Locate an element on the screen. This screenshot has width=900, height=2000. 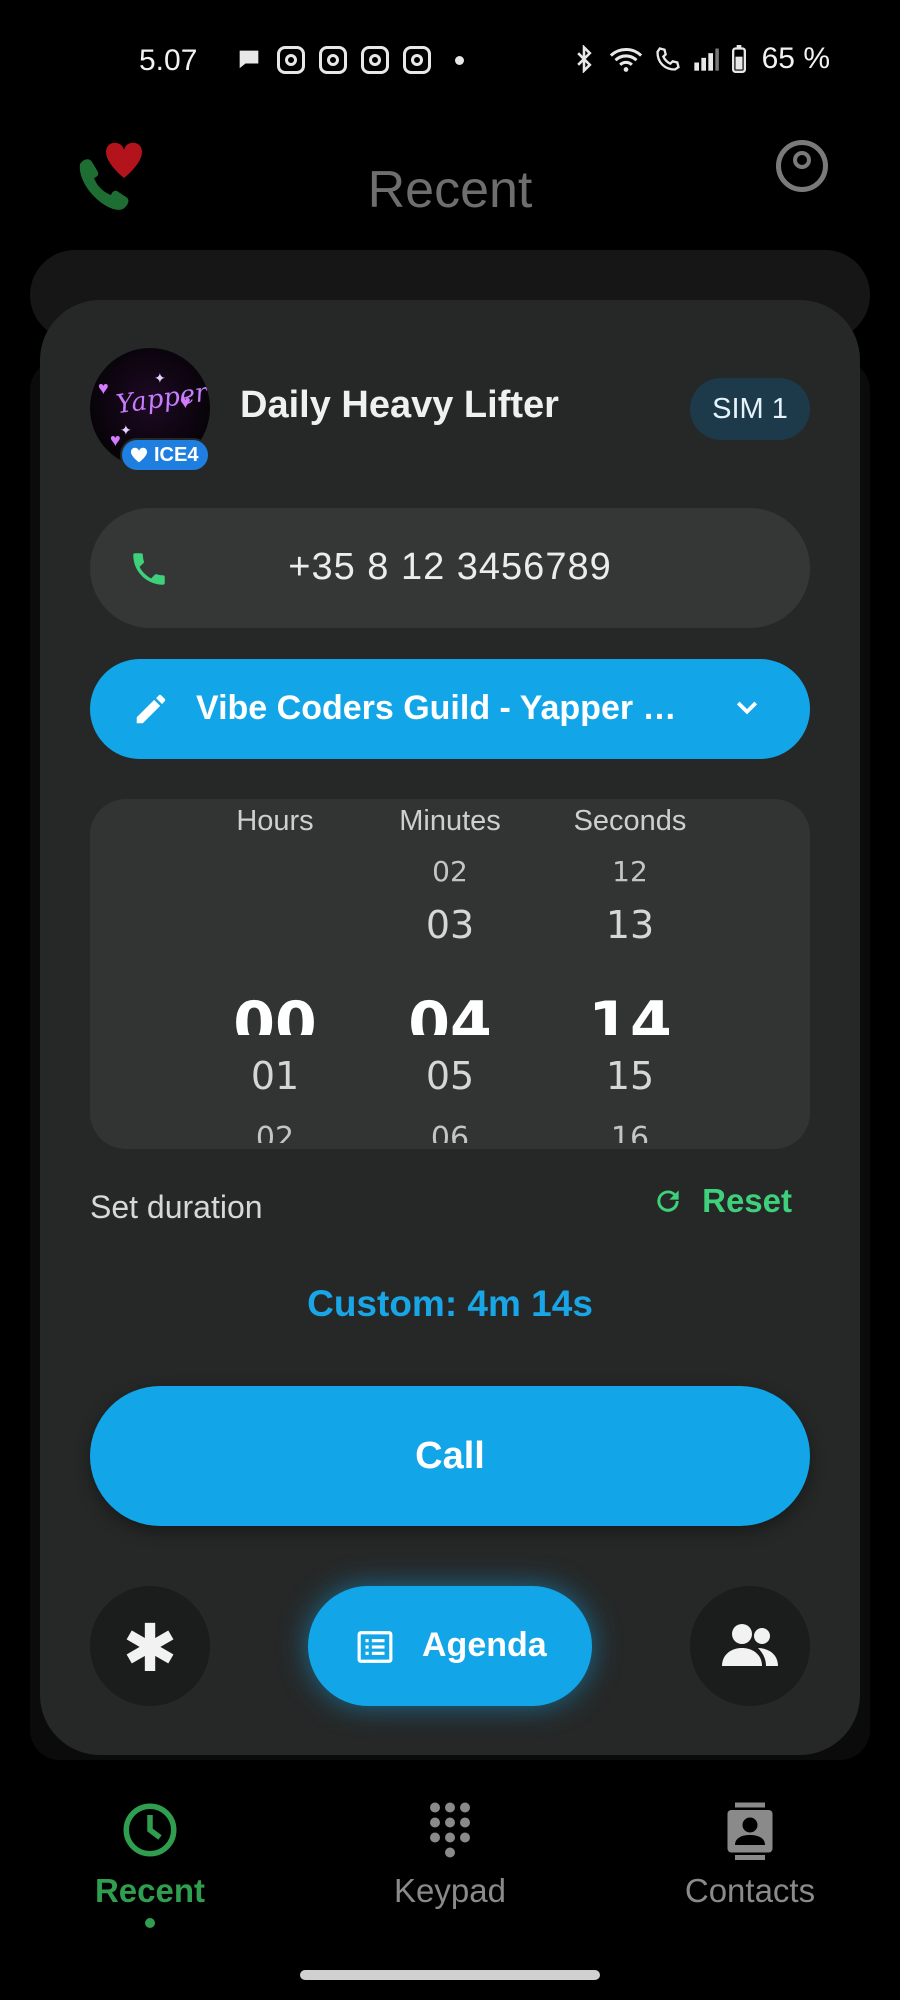
list-alt-icon is located at coordinates (375, 1647).